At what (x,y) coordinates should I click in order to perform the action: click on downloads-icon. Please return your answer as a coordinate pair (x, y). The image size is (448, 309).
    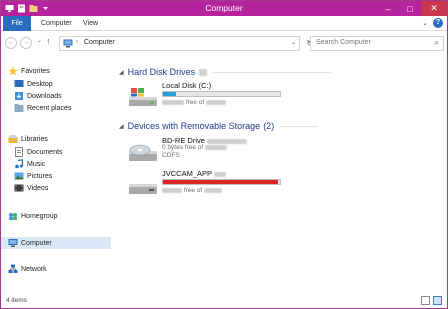
    Looking at the image, I should click on (19, 96).